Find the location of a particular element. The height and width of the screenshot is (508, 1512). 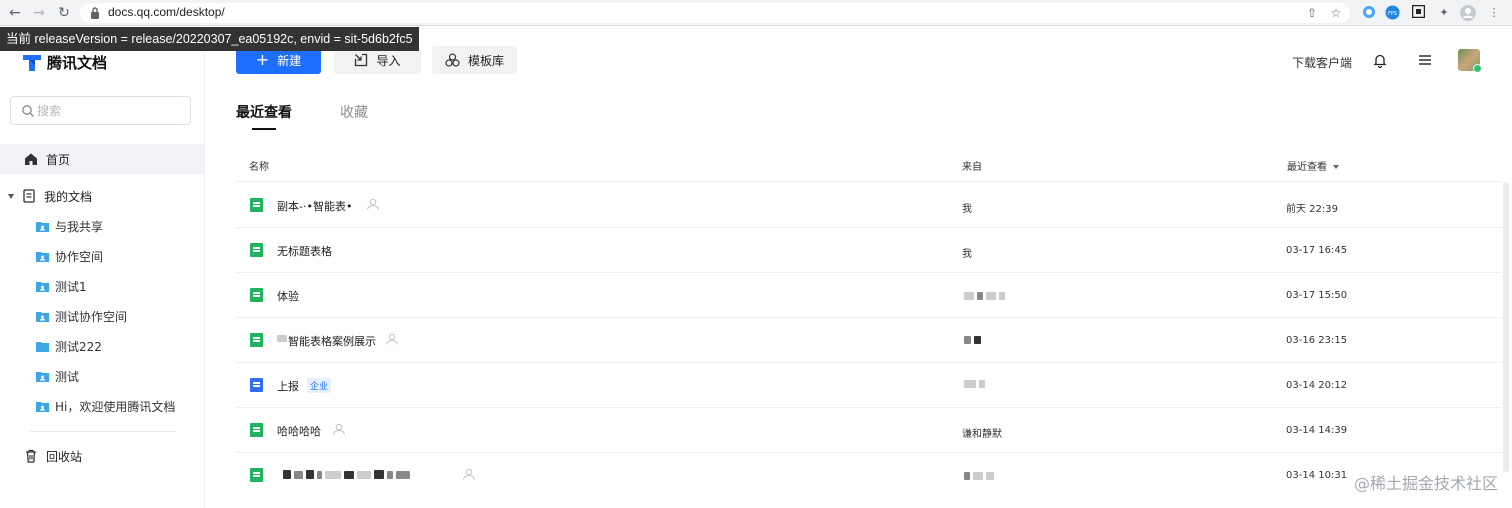

sidebar-folder-item: Hi，欢迎使用腾讯文档 is located at coordinates (105, 406).